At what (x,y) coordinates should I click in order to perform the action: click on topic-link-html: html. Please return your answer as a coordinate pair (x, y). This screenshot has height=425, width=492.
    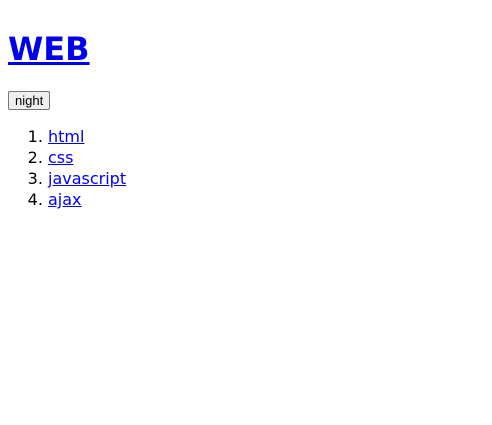
    Looking at the image, I should click on (66, 136).